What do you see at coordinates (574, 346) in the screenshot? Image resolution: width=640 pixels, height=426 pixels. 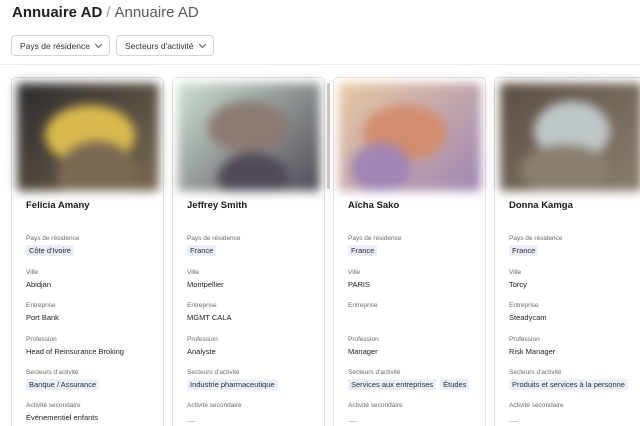 I see `field-profession: Profession Risk Manager` at bounding box center [574, 346].